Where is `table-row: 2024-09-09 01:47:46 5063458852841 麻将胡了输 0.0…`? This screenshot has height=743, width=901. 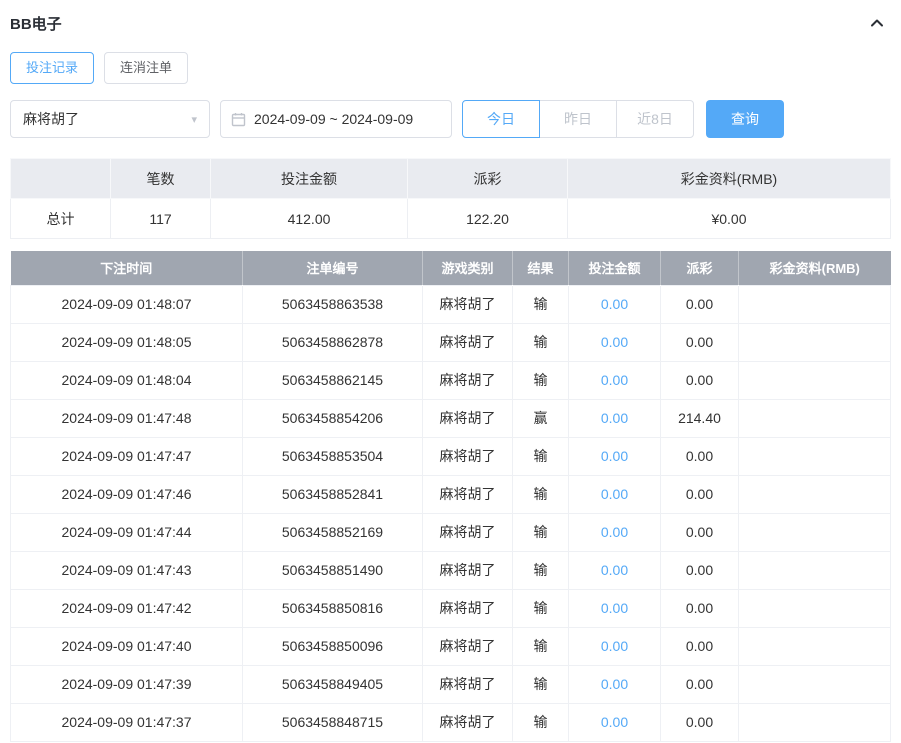 table-row: 2024-09-09 01:47:46 5063458852841 麻将胡了输 0.0… is located at coordinates (450, 494).